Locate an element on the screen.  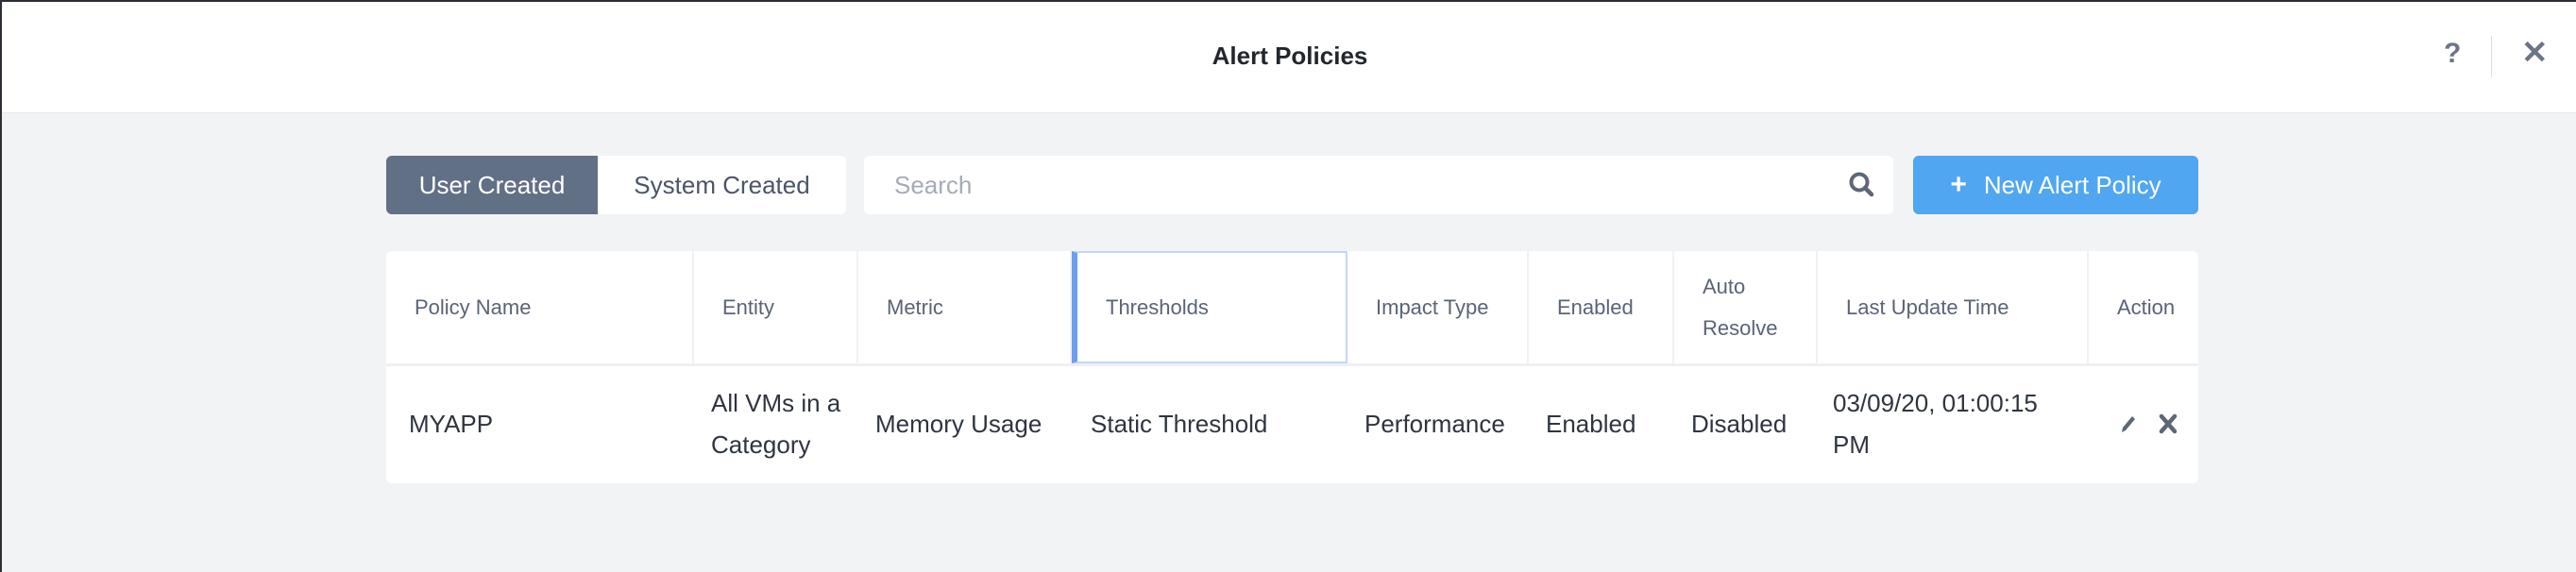
new-alert-policy-label: New Alert Policy is located at coordinates (2072, 184).